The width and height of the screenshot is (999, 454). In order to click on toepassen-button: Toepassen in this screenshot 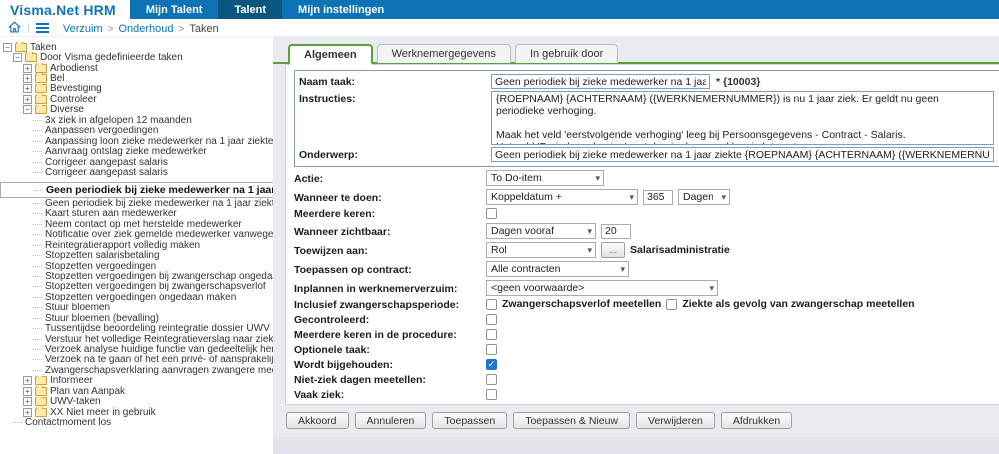, I will do `click(470, 420)`.